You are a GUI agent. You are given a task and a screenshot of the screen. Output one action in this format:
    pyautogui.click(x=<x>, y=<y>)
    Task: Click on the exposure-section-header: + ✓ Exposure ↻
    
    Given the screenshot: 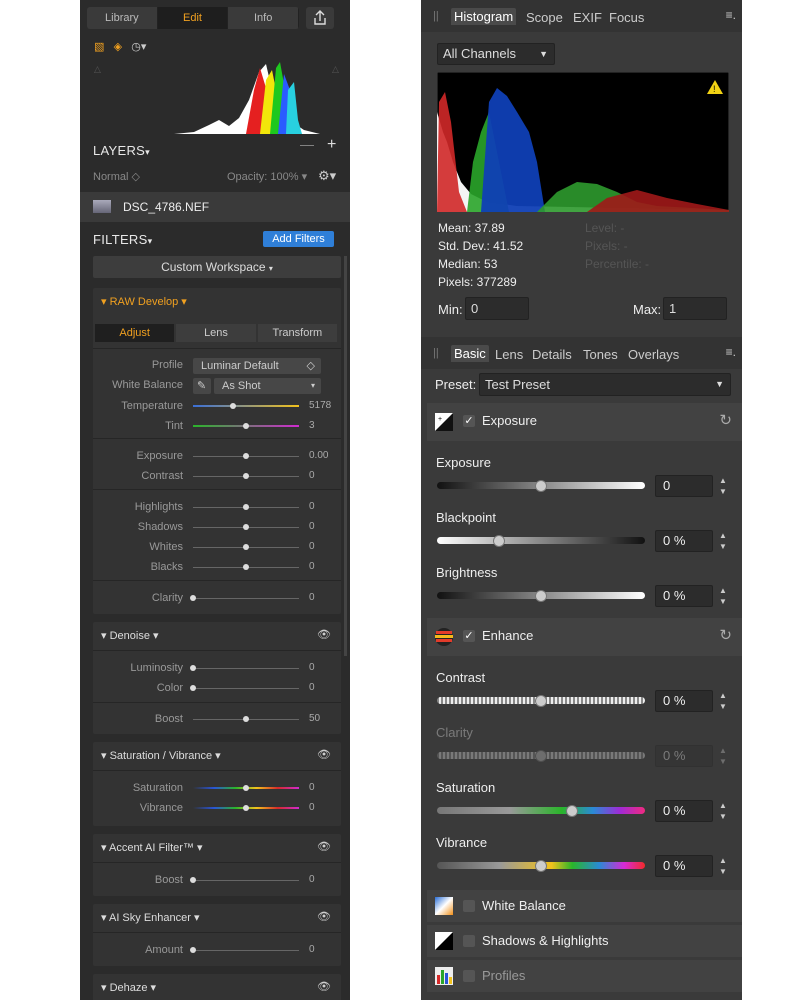 What is the action you would take?
    pyautogui.click(x=584, y=422)
    